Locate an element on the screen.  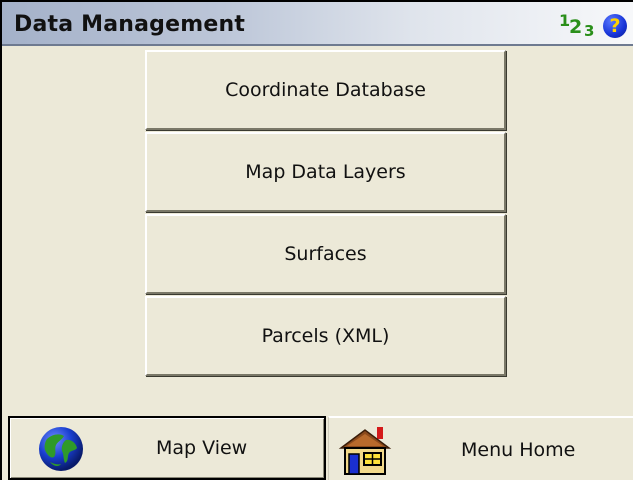
parcels-xml-button: Parcels (XML) is located at coordinates (325, 336).